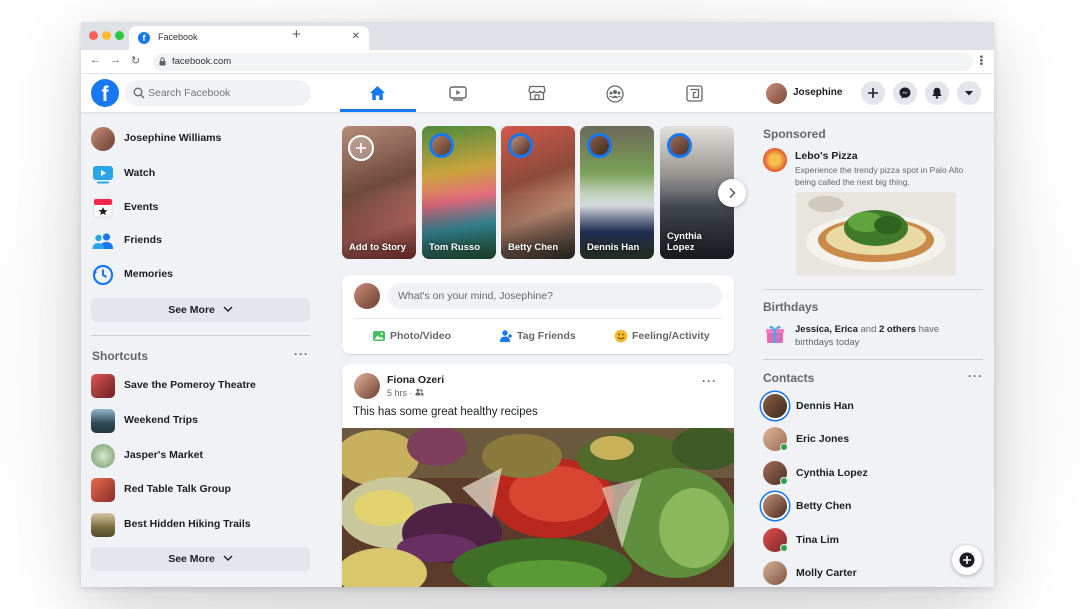 This screenshot has height=609, width=1080. I want to click on post-author: Fiona Ozeri, so click(415, 380).